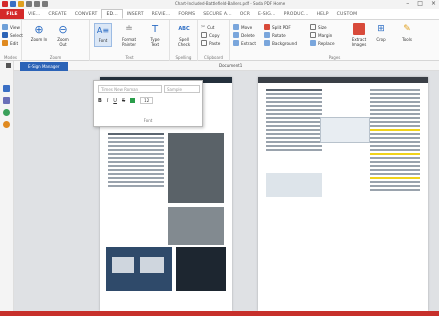 The width and height of the screenshot is (439, 316). I want to click on bold-button: B, so click(100, 101).